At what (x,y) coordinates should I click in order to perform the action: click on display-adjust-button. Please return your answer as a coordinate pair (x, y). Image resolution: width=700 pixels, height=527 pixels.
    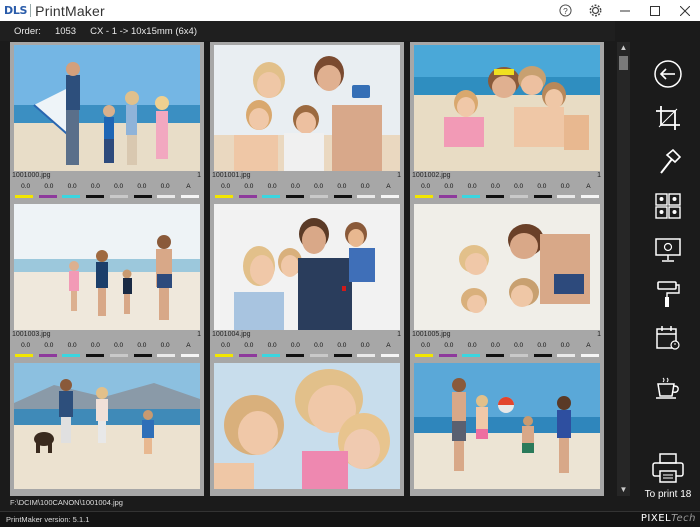
    Looking at the image, I should click on (668, 250).